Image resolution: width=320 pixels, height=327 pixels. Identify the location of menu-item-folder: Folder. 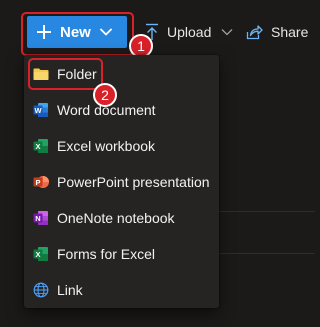
(121, 74).